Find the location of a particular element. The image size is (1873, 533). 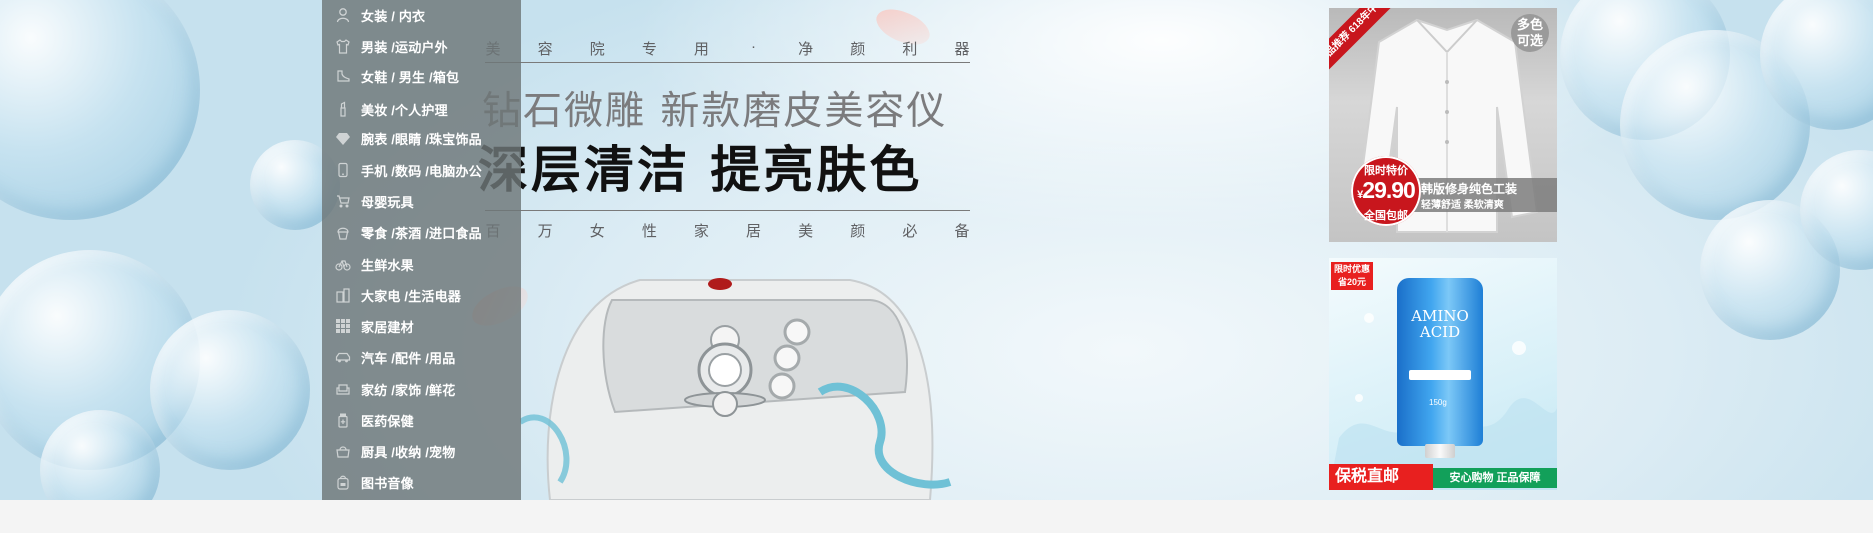

shirt-subtitle: 轻薄舒适 柔软清爽 is located at coordinates (1462, 205).